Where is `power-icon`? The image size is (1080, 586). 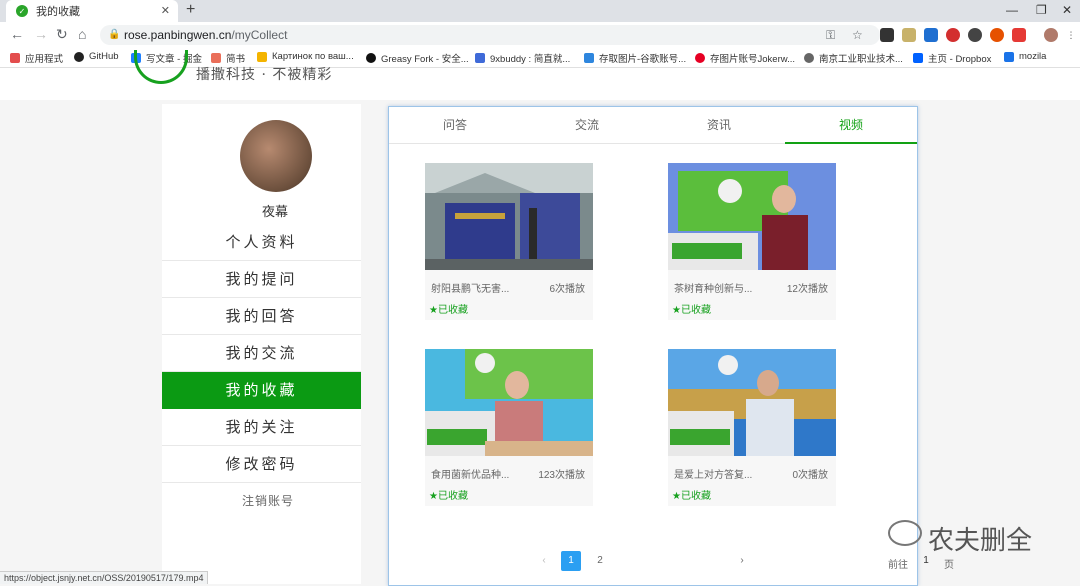
power-icon is located at coordinates (975, 35).